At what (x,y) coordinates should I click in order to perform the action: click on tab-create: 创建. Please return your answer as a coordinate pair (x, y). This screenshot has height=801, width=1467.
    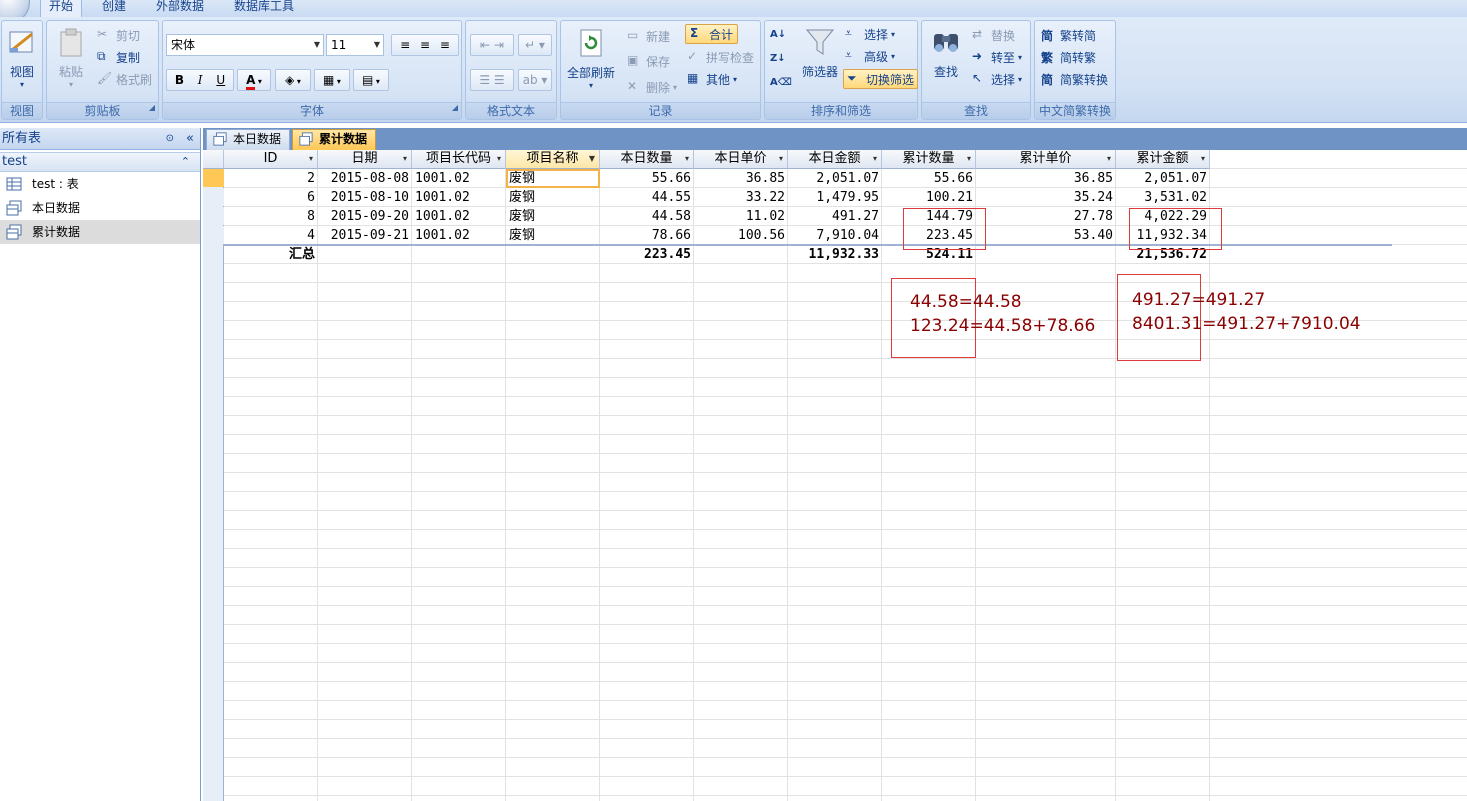
    Looking at the image, I should click on (114, 9).